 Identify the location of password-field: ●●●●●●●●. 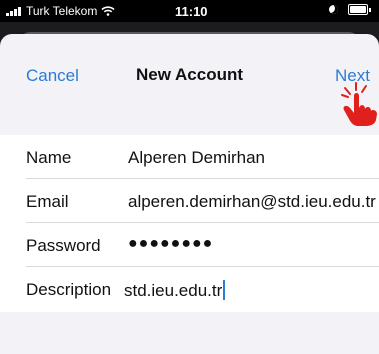
(170, 244).